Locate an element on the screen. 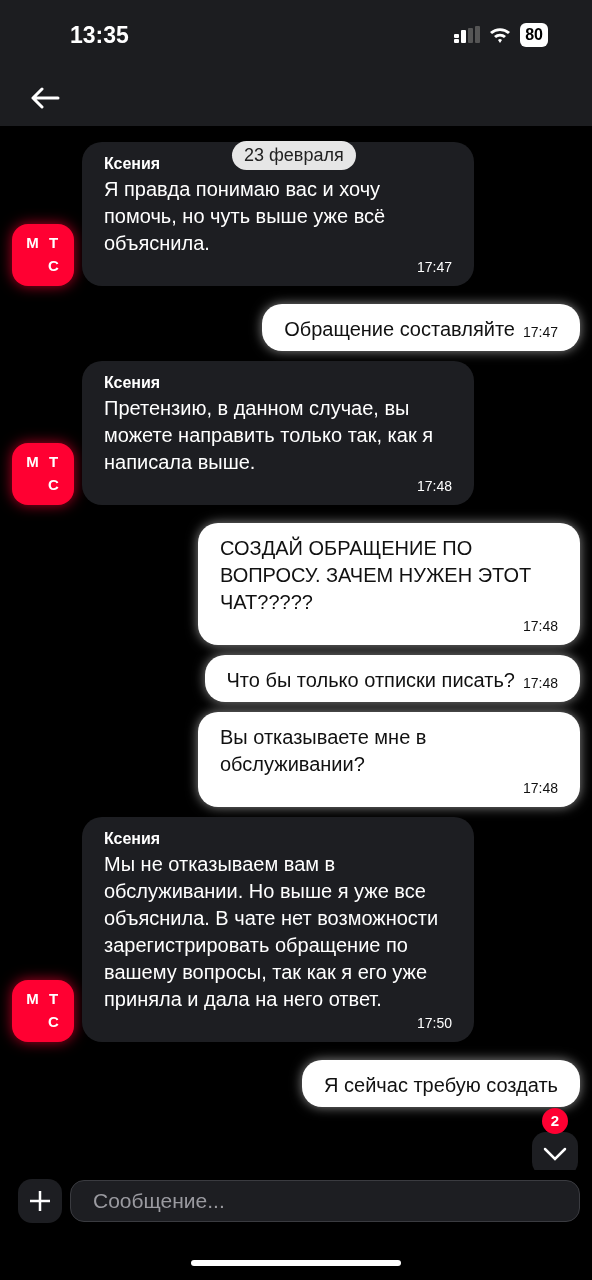 The width and height of the screenshot is (592, 1280). scroll-down-button is located at coordinates (555, 1151).